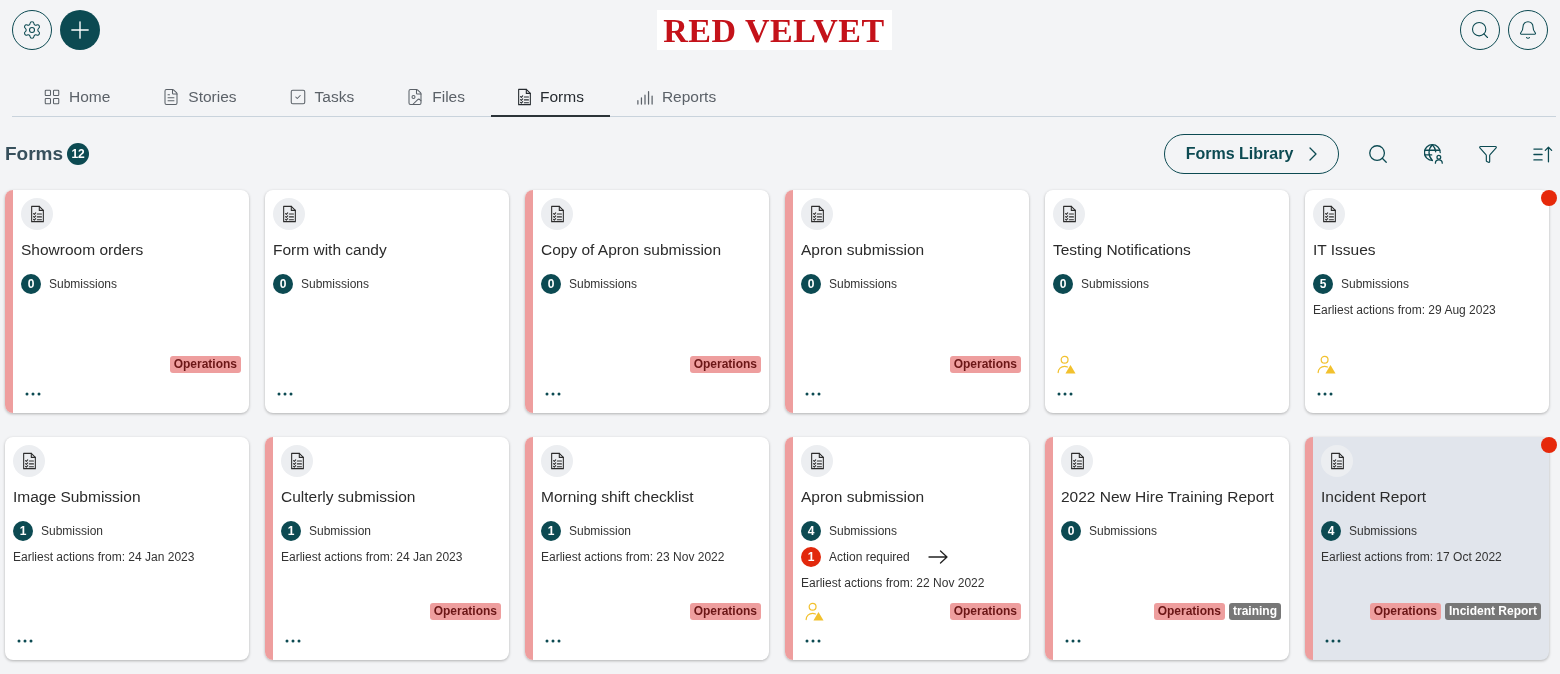 The image size is (1560, 674). Describe the element at coordinates (391, 497) in the screenshot. I see `form-title: Culterly submission` at that location.